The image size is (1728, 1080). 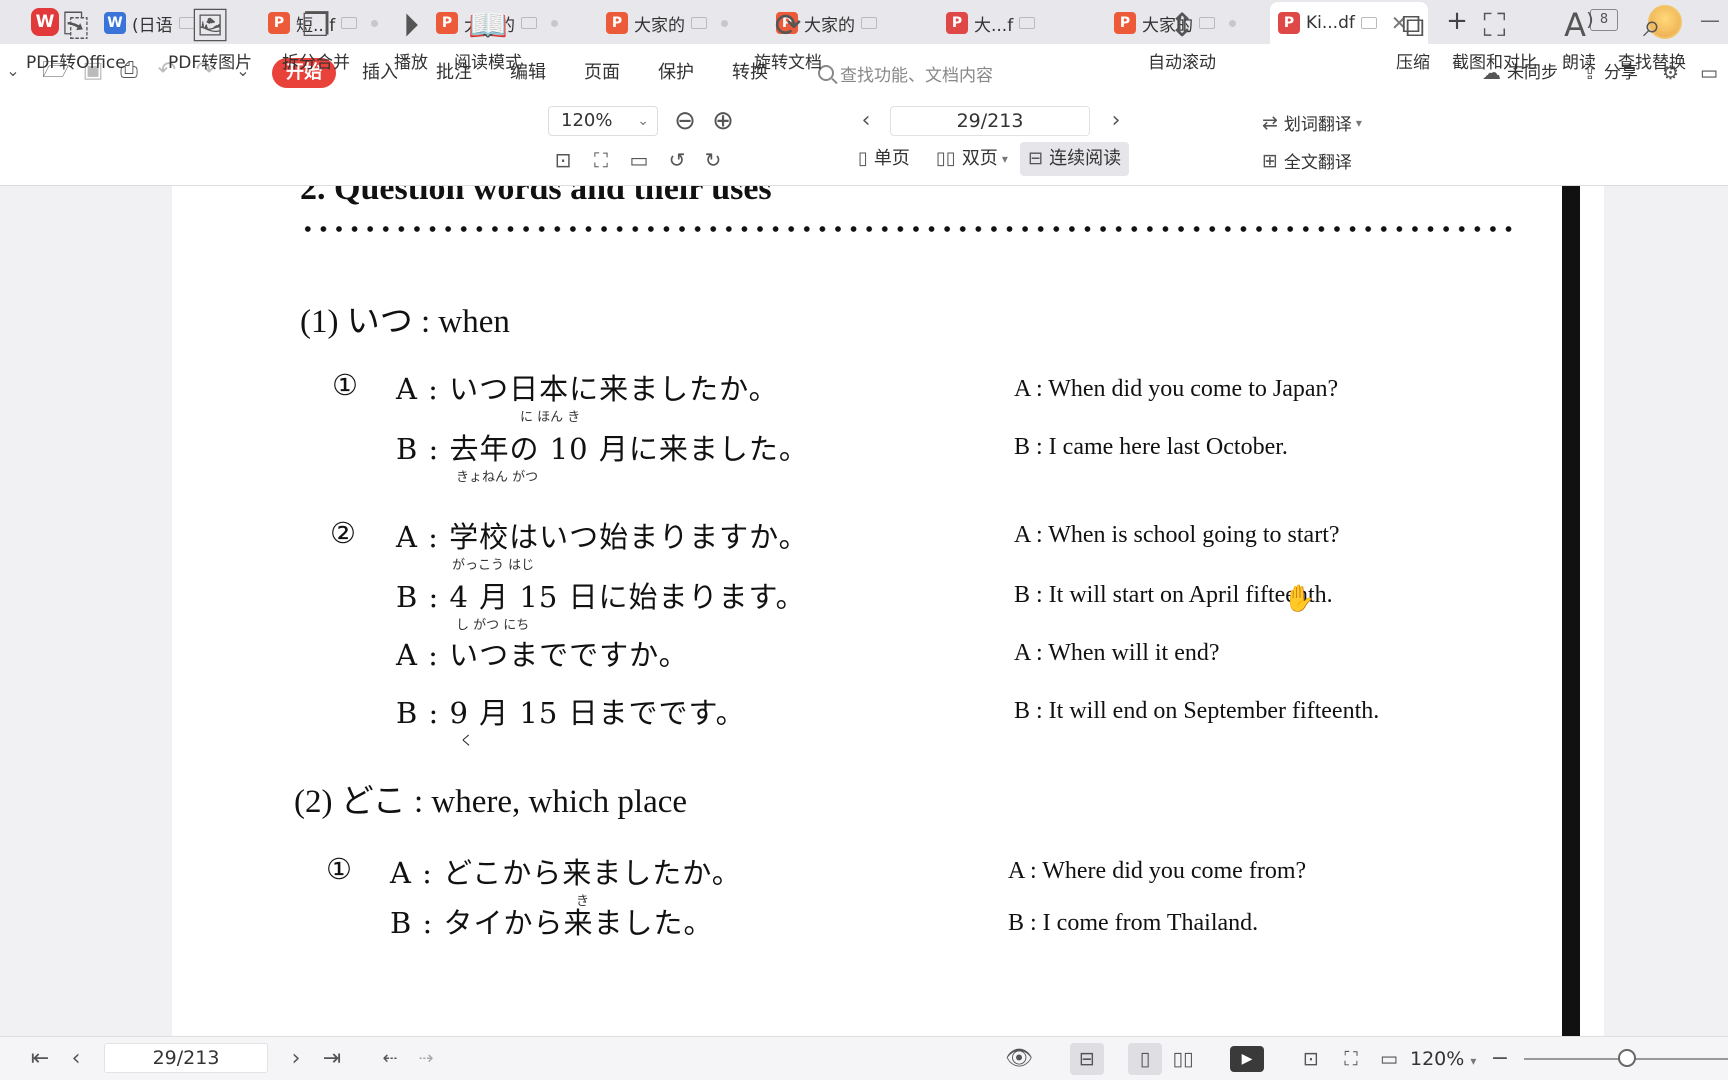 What do you see at coordinates (1571, 611) in the screenshot?
I see `scan-border` at bounding box center [1571, 611].